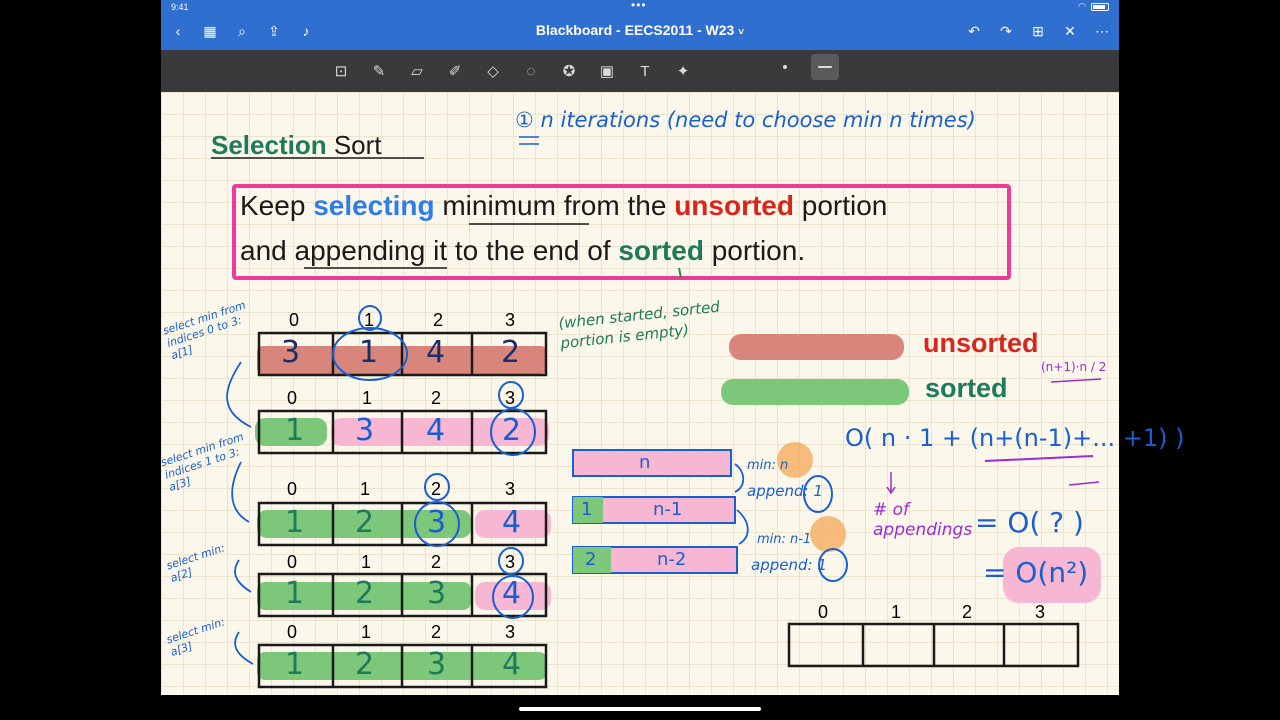 The width and height of the screenshot is (1280, 720). What do you see at coordinates (828, 534) in the screenshot?
I see `orange-highlight` at bounding box center [828, 534].